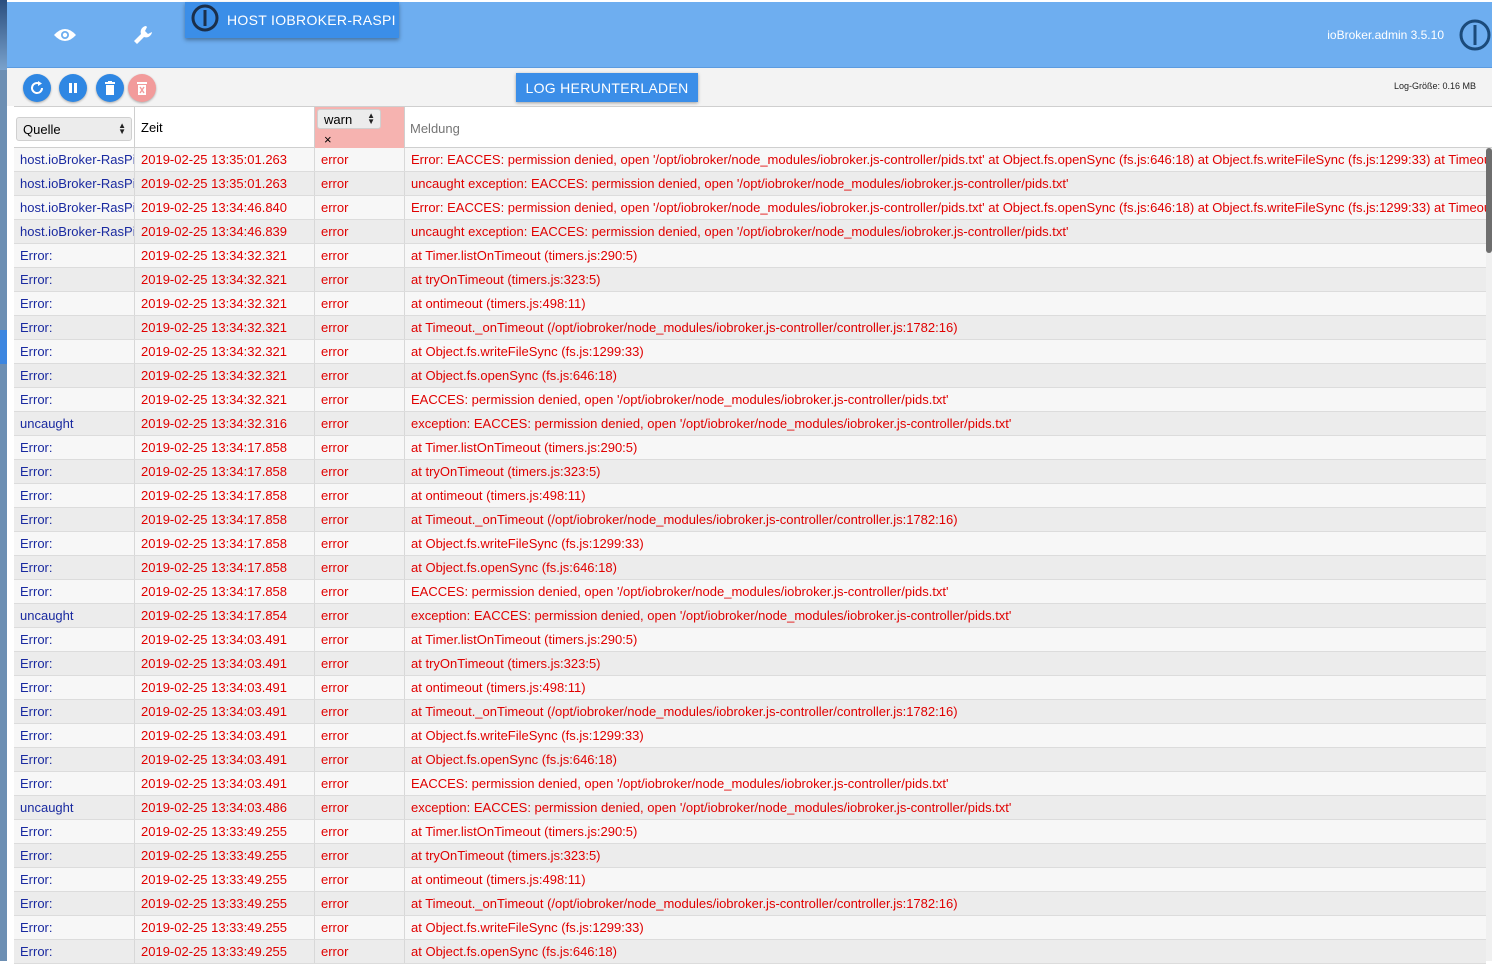 This screenshot has height=964, width=1492. Describe the element at coordinates (225, 127) in the screenshot. I see `time-header: Zeit` at that location.